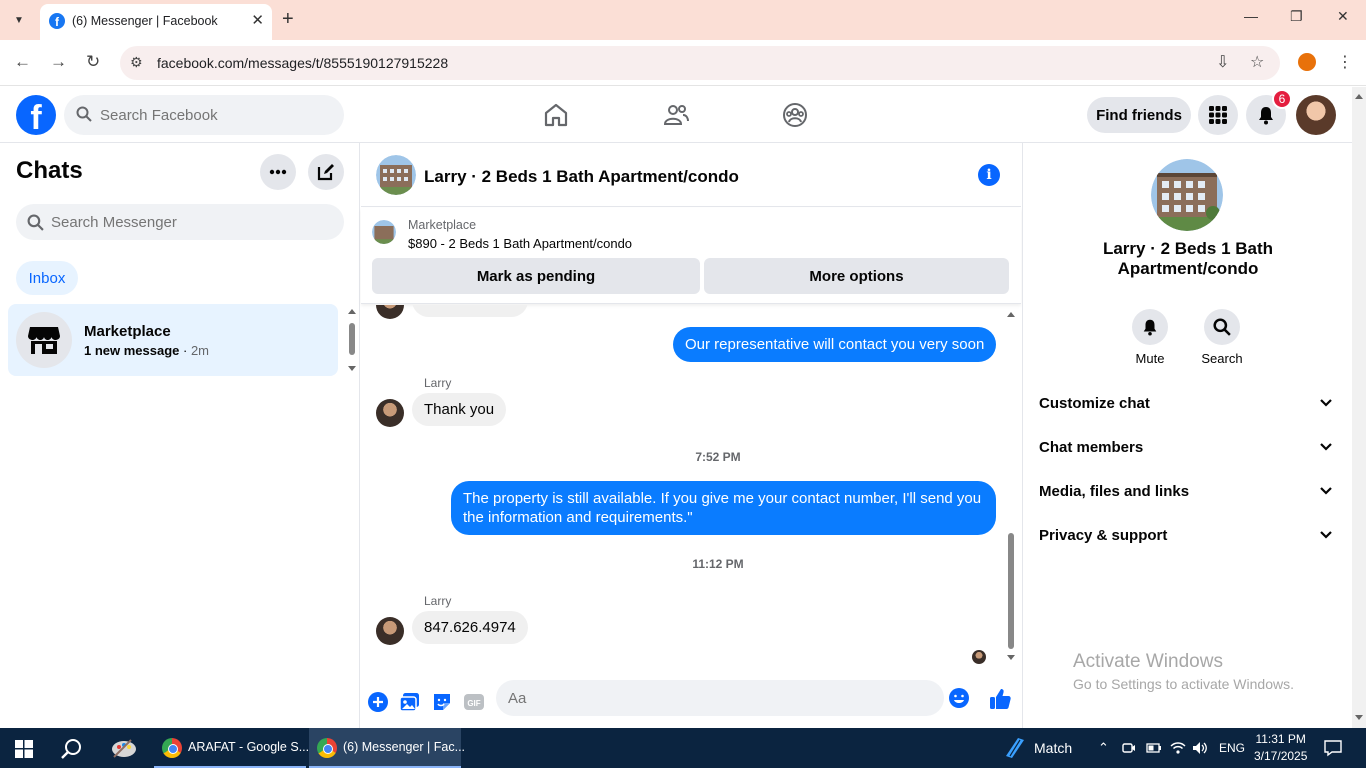  I want to click on language-indicator: ENG, so click(1232, 748).